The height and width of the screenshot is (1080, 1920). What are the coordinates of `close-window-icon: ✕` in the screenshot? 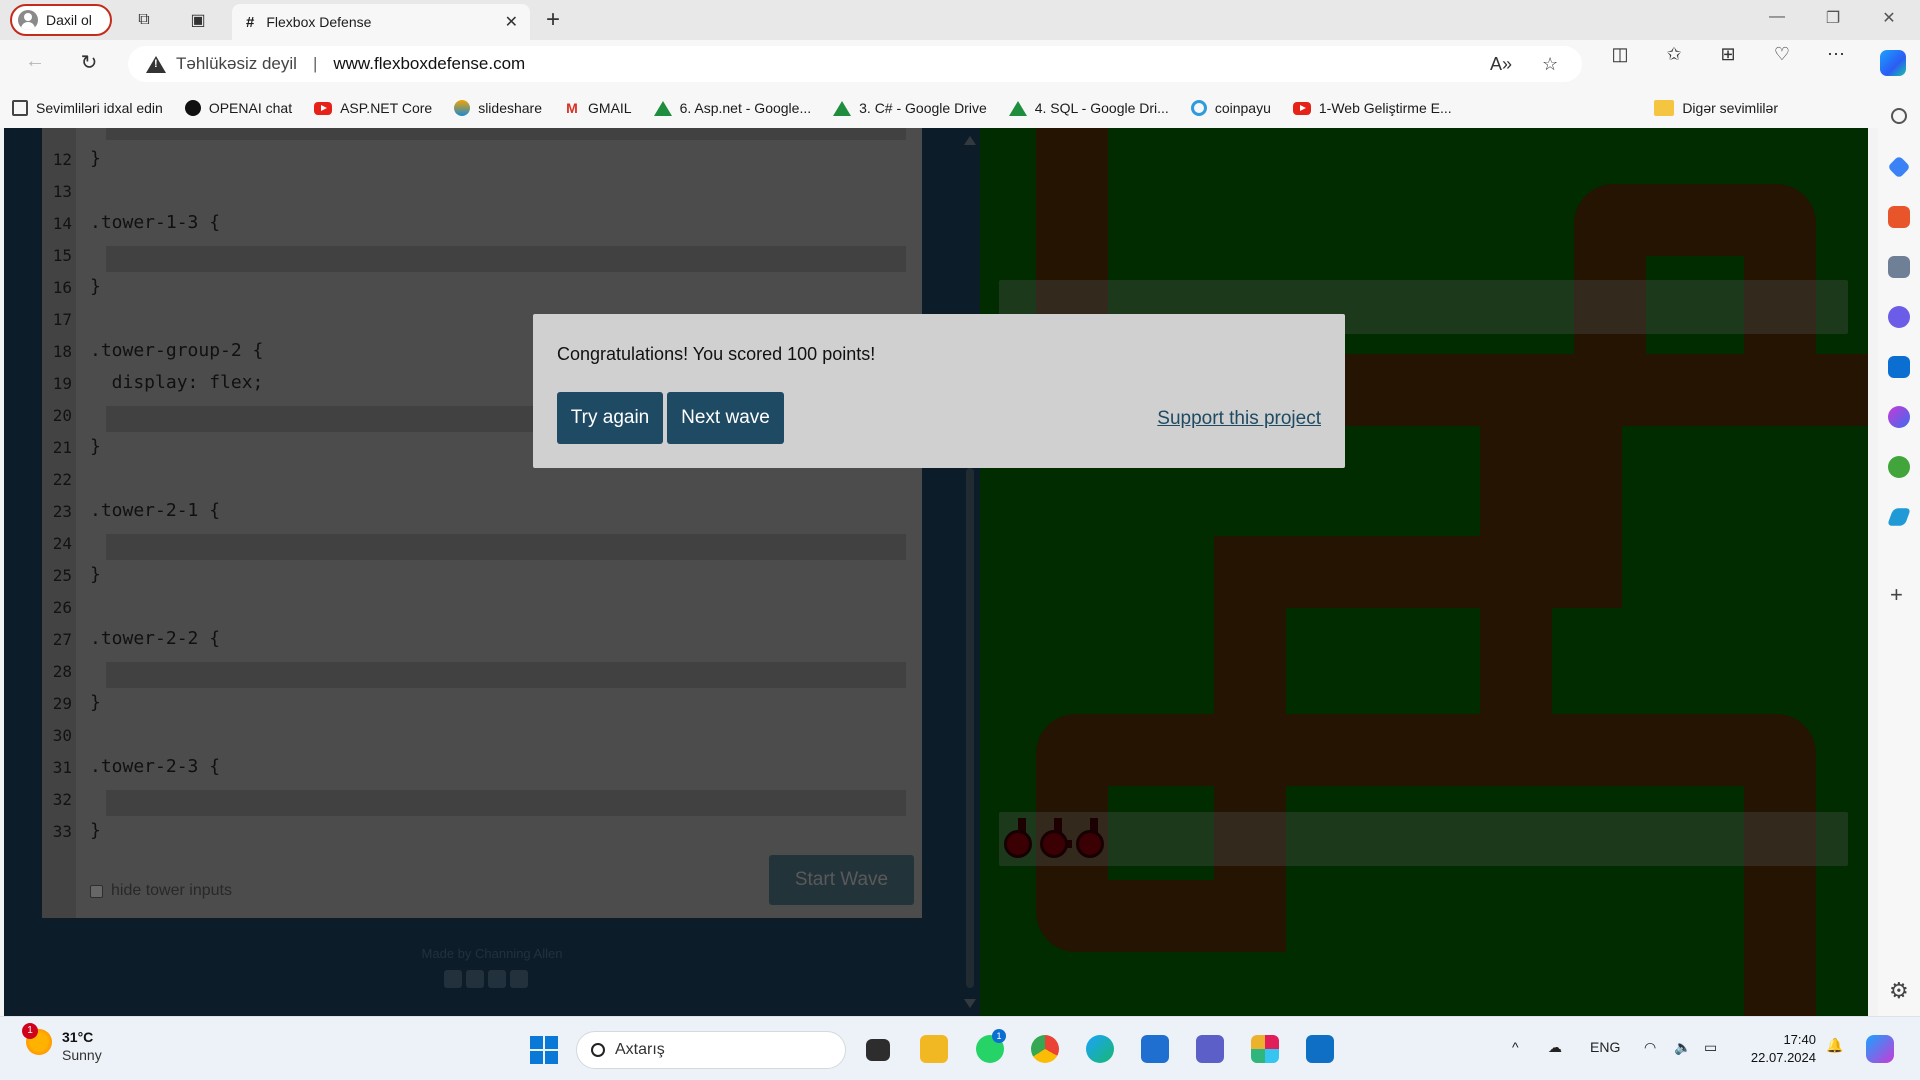 It's located at (1889, 18).